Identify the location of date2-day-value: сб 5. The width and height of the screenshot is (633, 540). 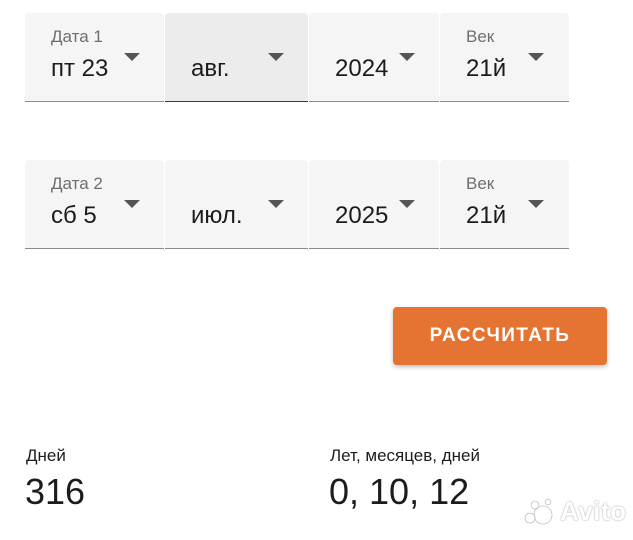
(74, 215).